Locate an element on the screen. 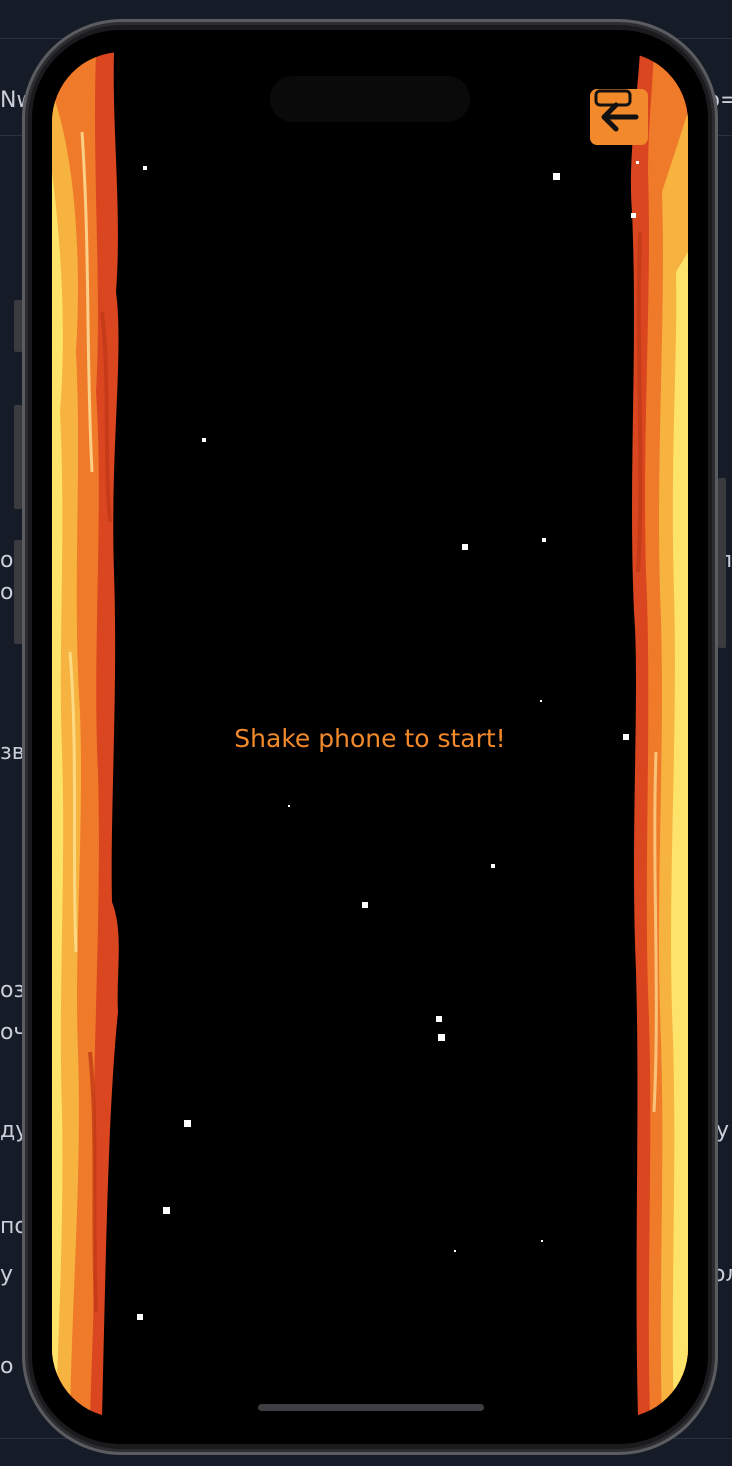  arrow-left-icon is located at coordinates (616, 110).